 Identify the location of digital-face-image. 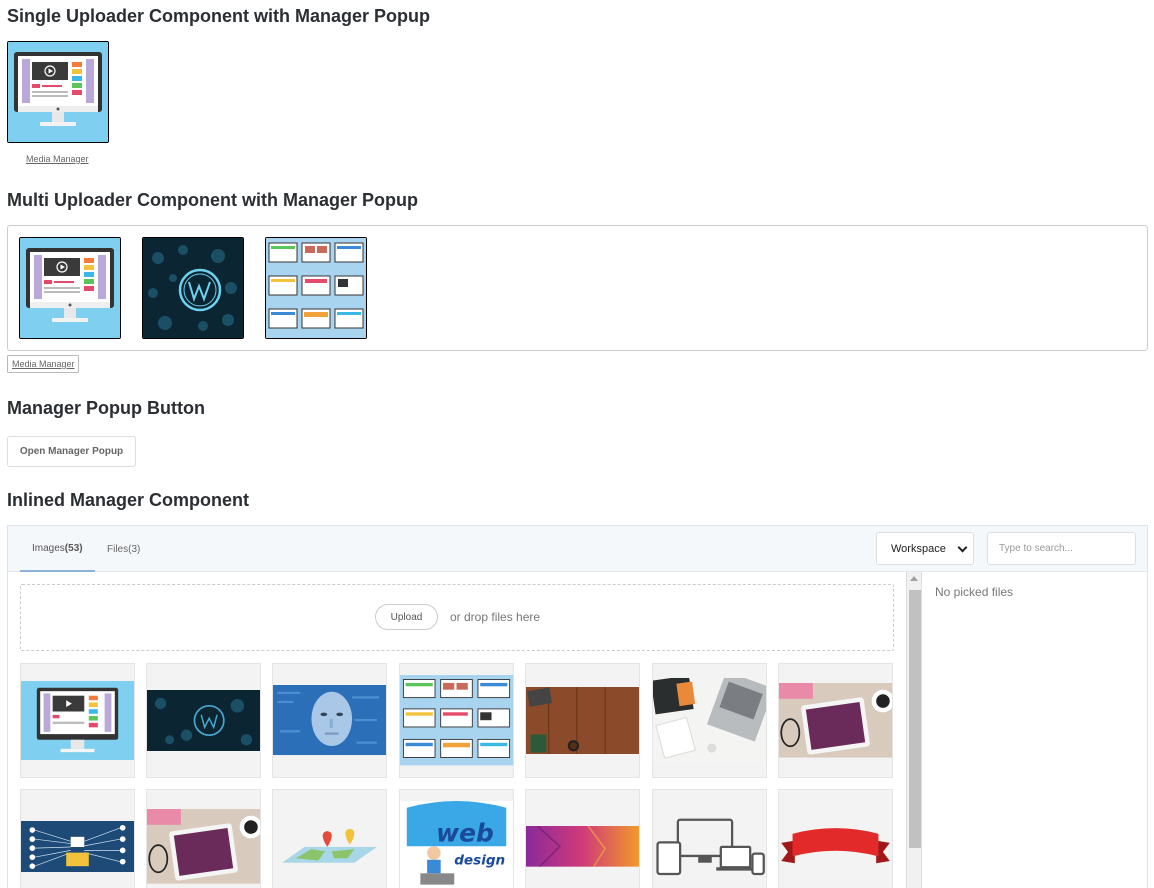
(329, 720).